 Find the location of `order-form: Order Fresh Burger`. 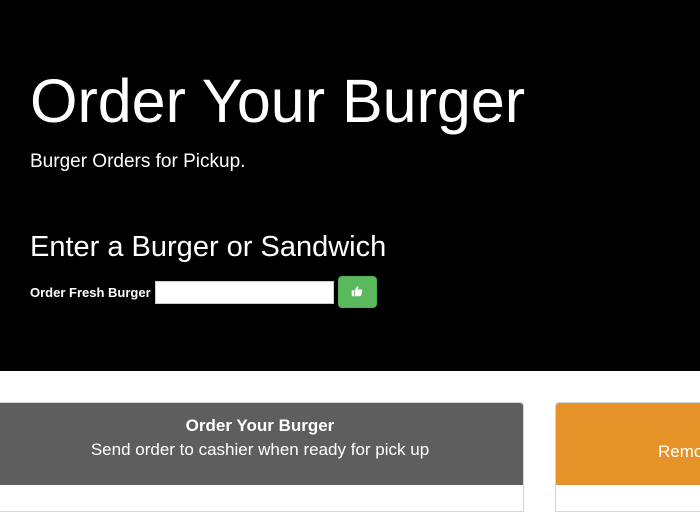

order-form: Order Fresh Burger is located at coordinates (203, 292).